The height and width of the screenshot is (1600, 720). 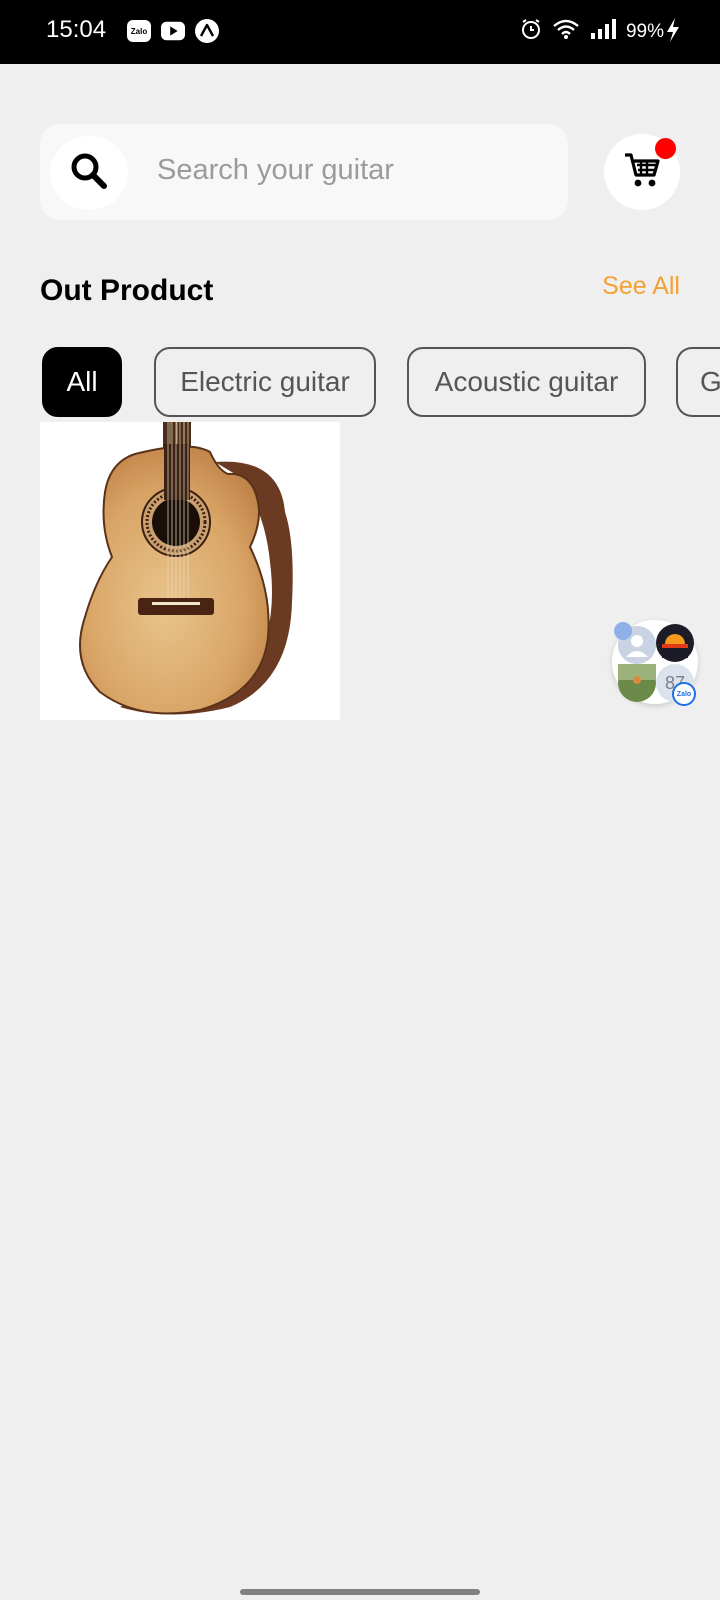 I want to click on zalo-icon: Zalo, so click(x=139, y=31).